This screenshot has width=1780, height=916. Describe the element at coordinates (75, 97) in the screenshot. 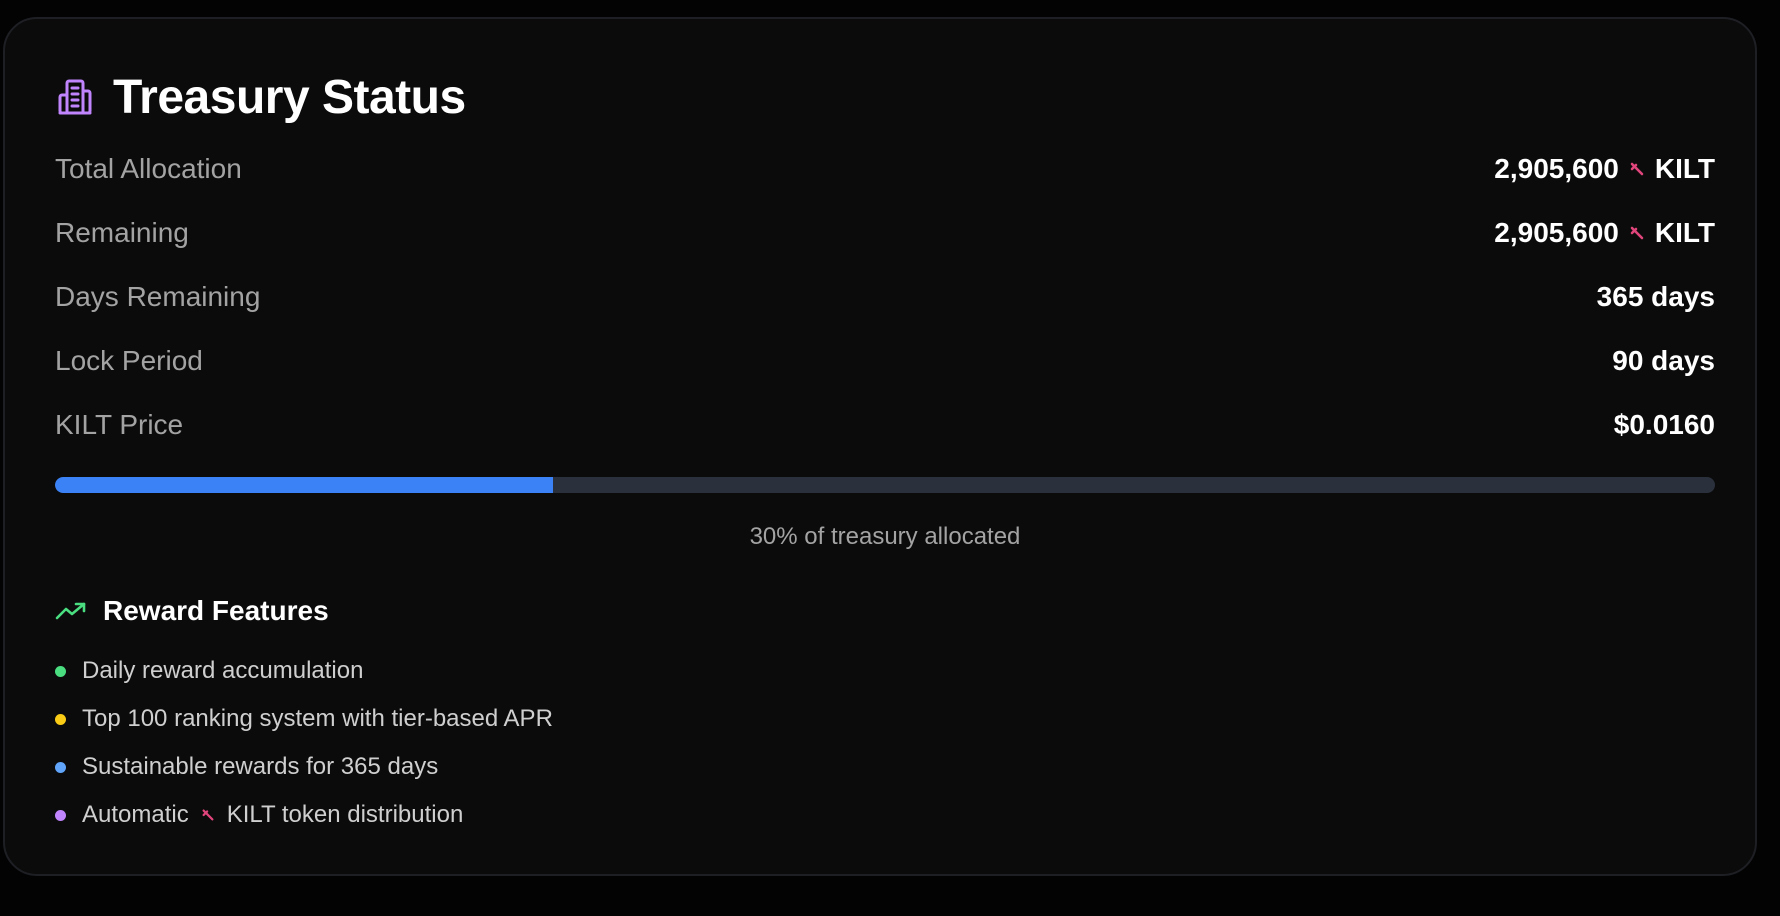

I see `building-icon` at that location.